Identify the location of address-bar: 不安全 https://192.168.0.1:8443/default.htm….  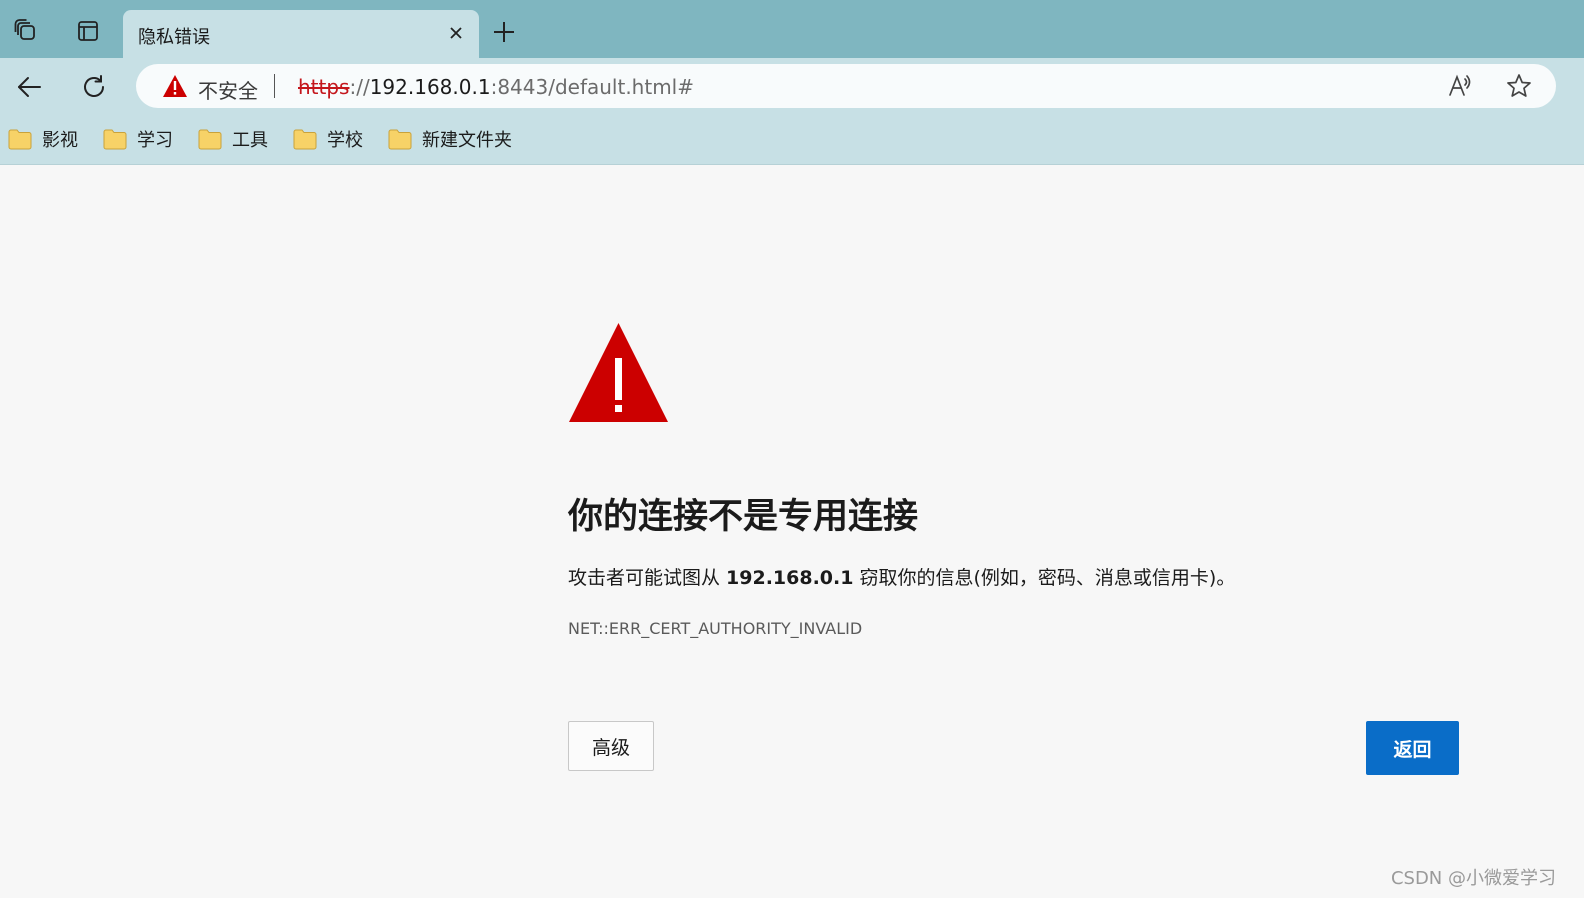
(846, 86).